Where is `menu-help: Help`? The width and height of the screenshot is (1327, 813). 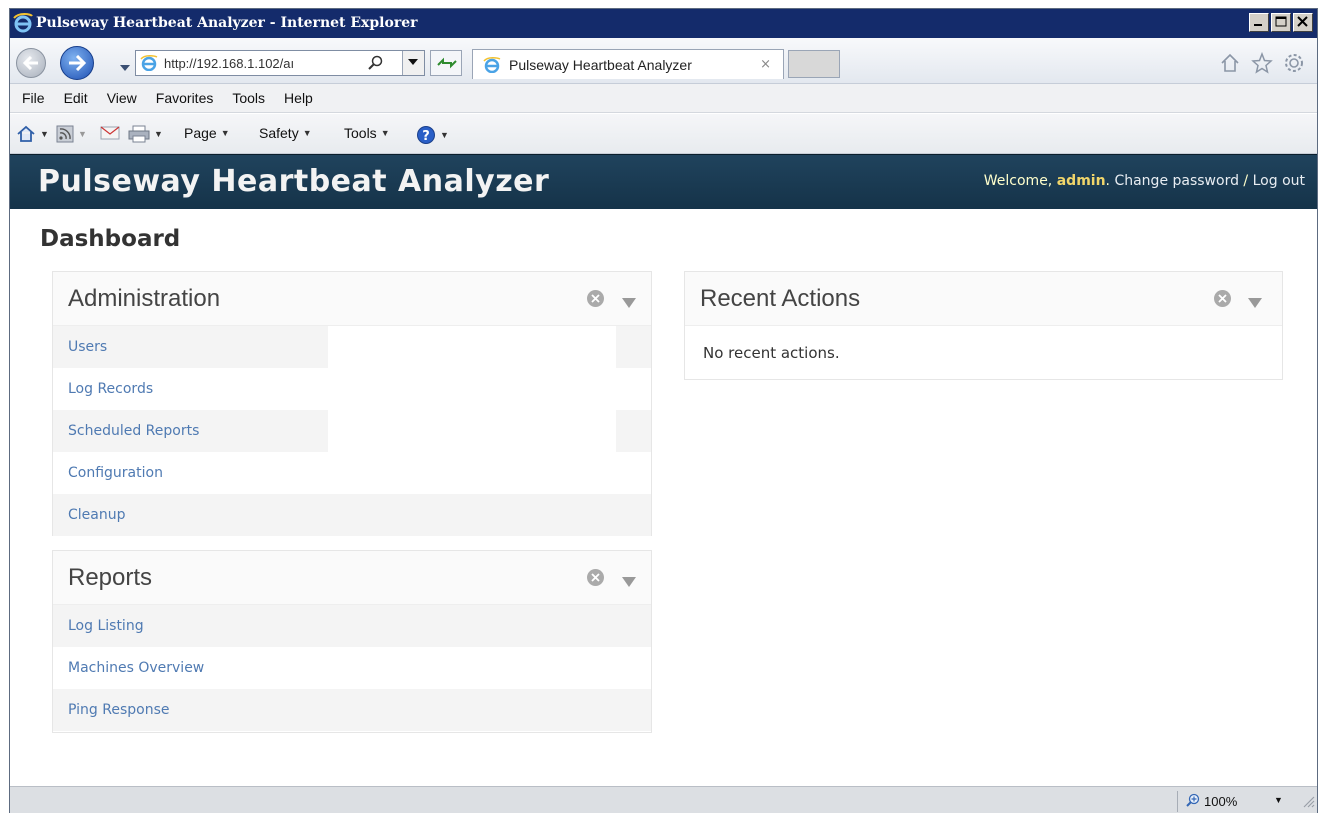
menu-help: Help is located at coordinates (299, 98).